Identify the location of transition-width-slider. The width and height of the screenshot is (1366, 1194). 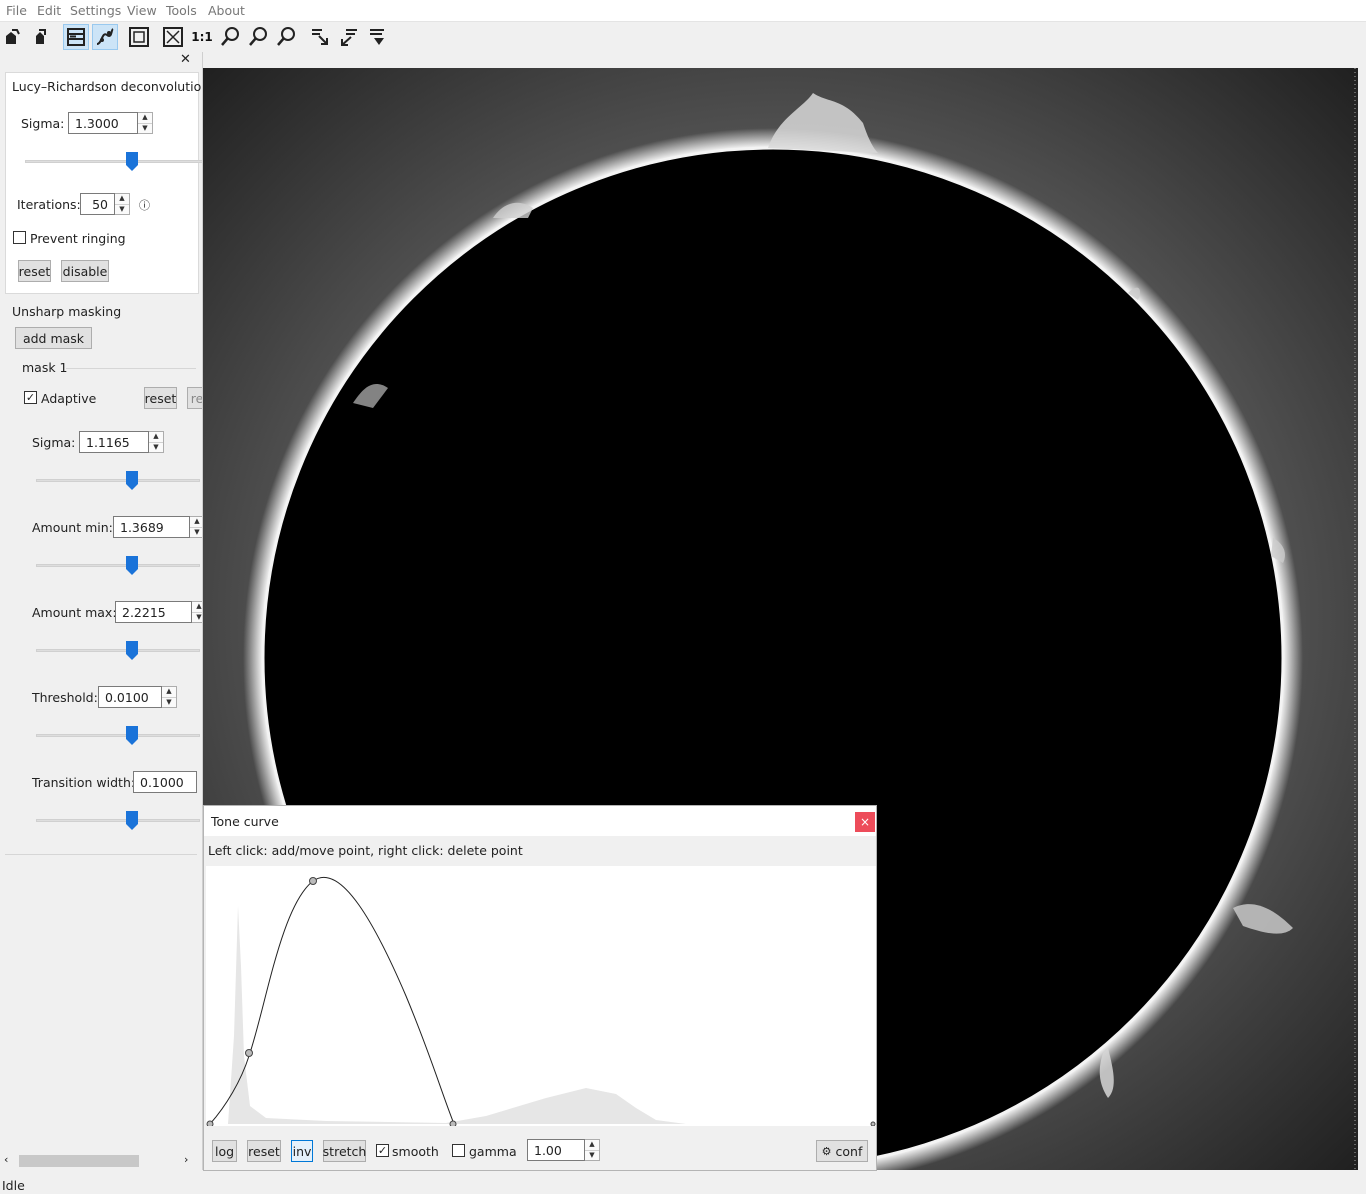
(118, 821).